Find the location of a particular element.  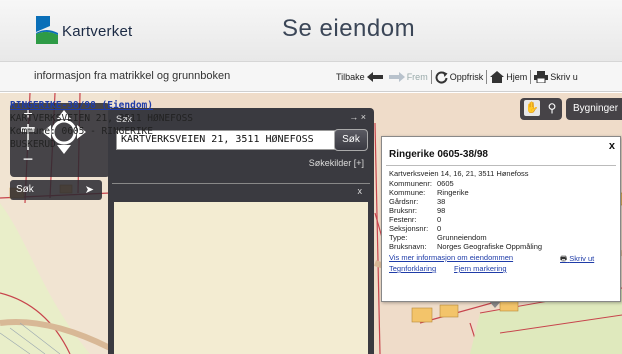

popup-row-key: Bruksnavn: is located at coordinates (408, 246).